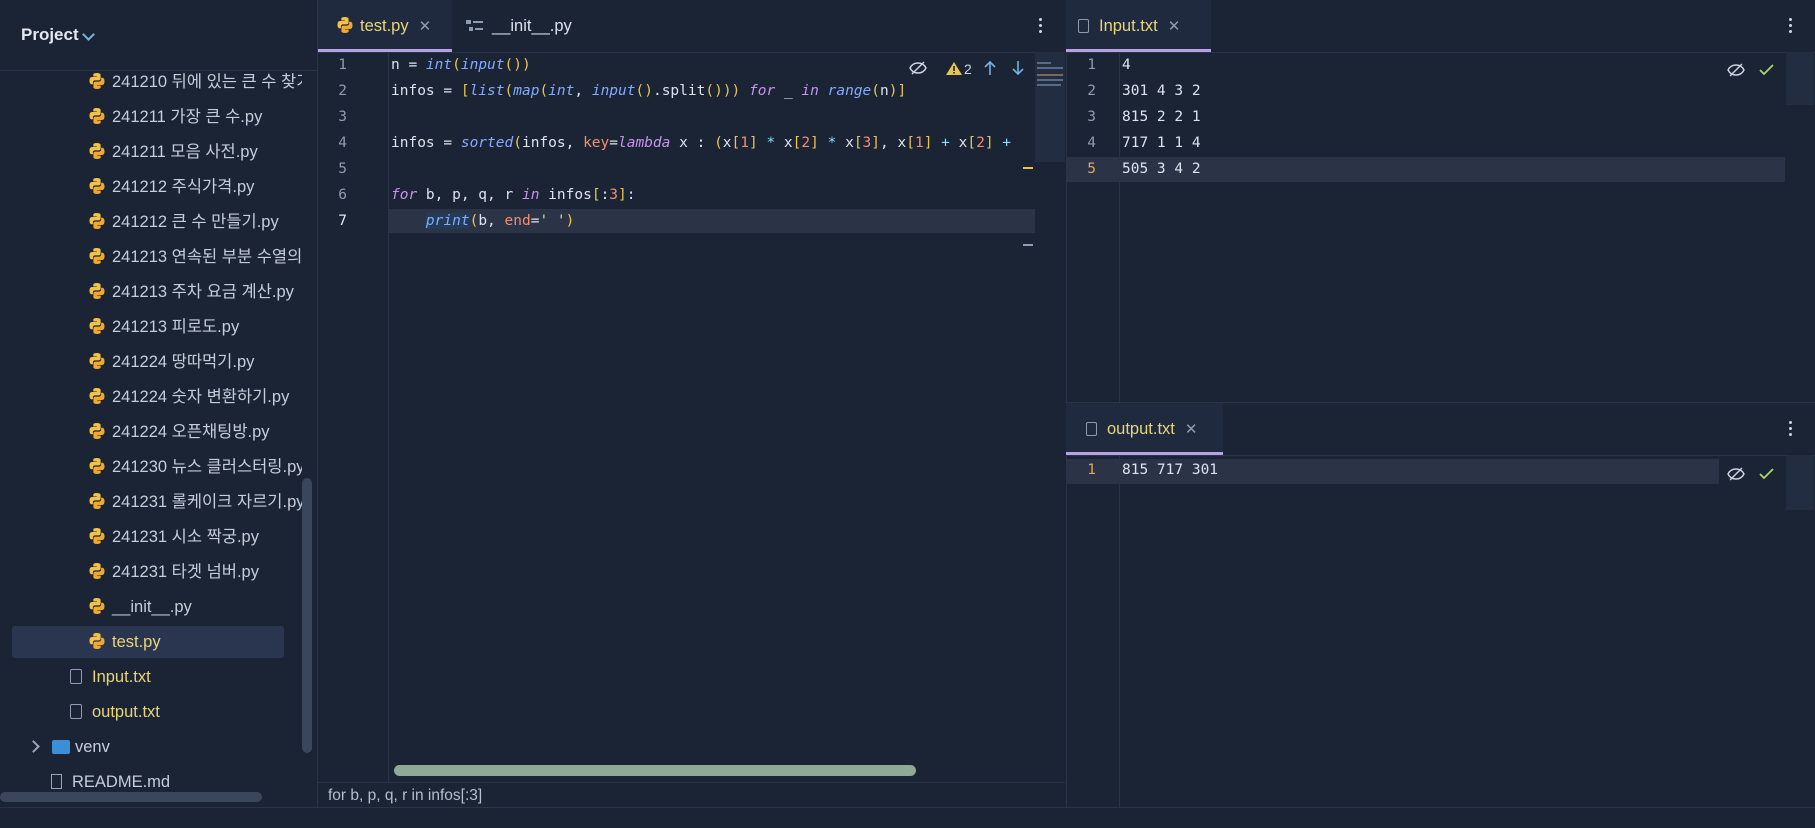 The height and width of the screenshot is (828, 1815). What do you see at coordinates (307, 615) in the screenshot?
I see `sidebar-vertical-scrollbar` at bounding box center [307, 615].